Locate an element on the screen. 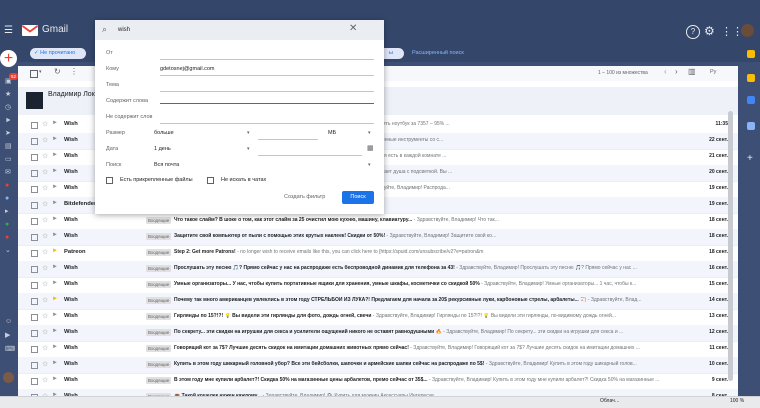 The image size is (760, 408). star-icon: ★ is located at coordinates (8, 94).